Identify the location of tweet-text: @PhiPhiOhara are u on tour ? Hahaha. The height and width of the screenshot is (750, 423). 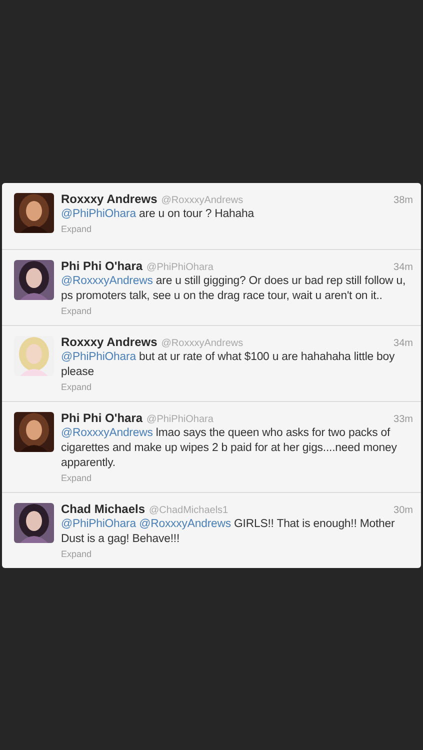
(158, 214).